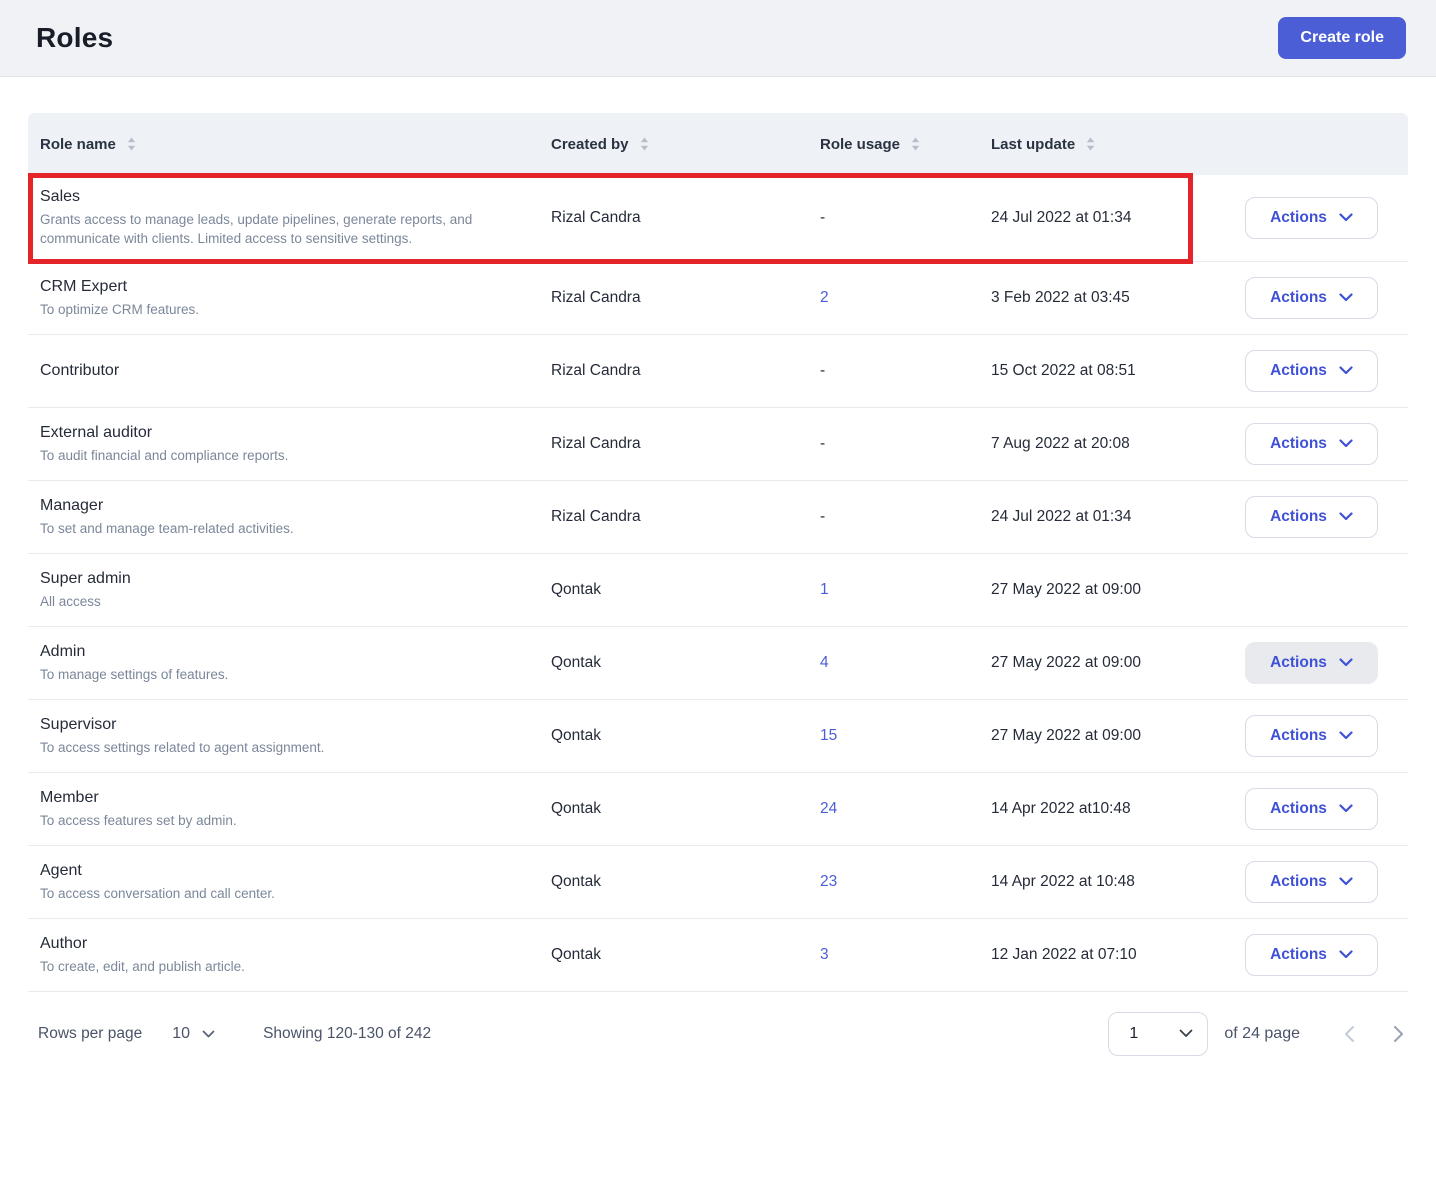 The image size is (1436, 1177). I want to click on page-header: Roles Create role, so click(718, 38).